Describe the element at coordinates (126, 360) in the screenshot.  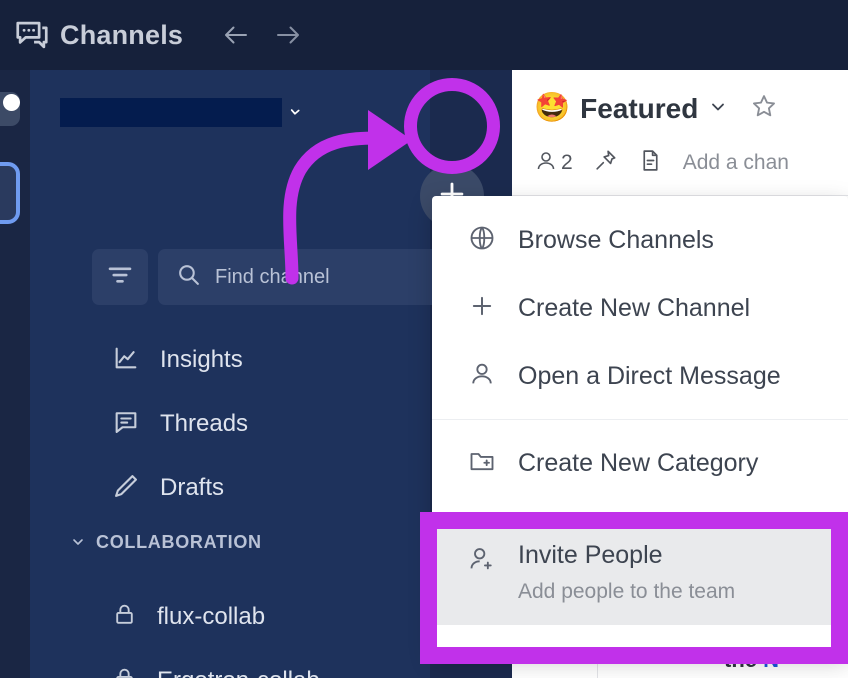
I see `insights-chart-icon` at that location.